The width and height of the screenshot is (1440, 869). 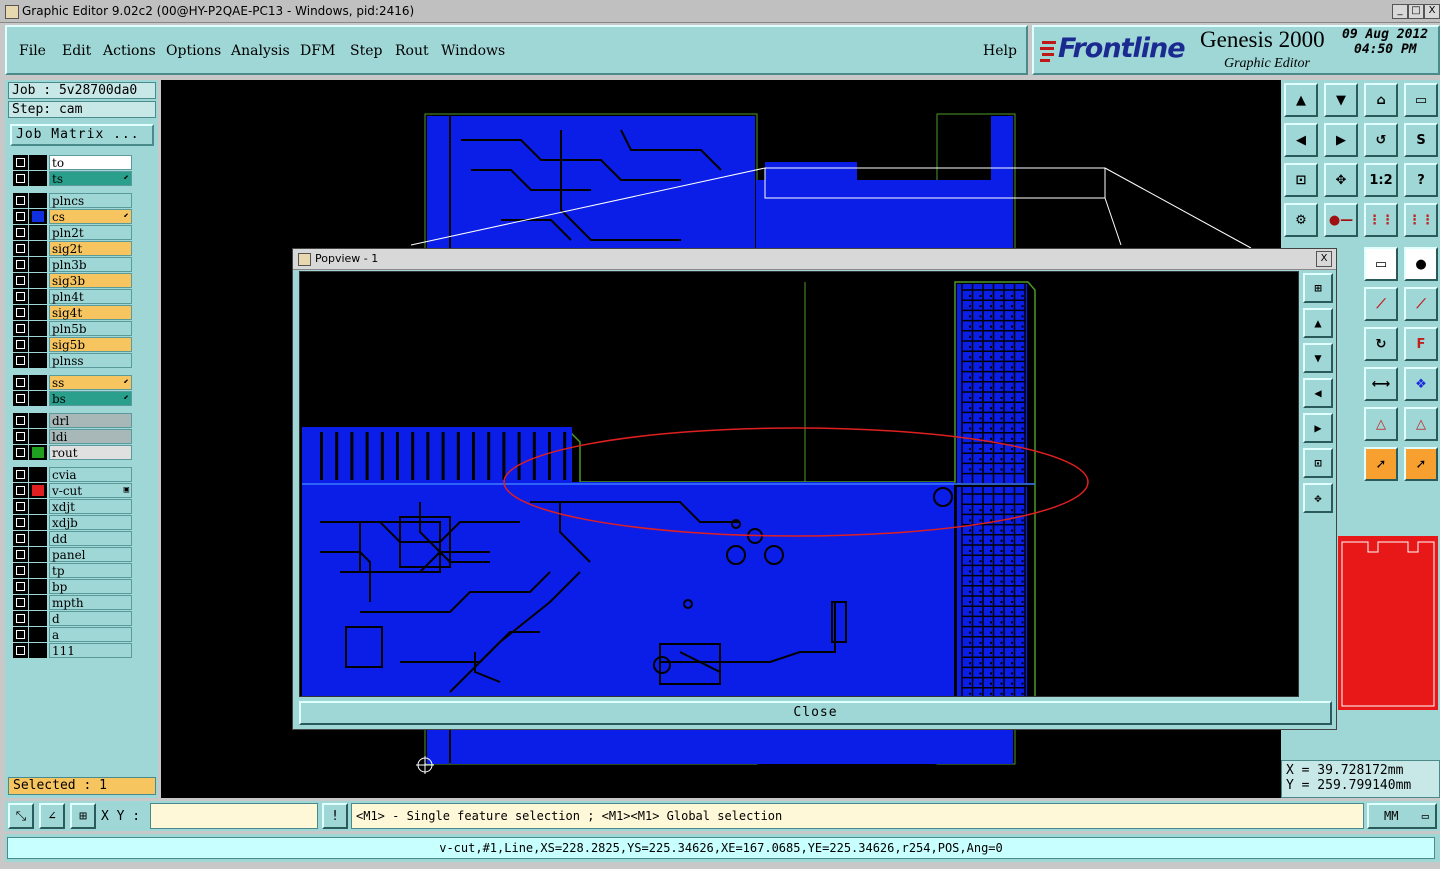 What do you see at coordinates (71, 248) in the screenshot?
I see `layer-row-sig2t: sig2t` at bounding box center [71, 248].